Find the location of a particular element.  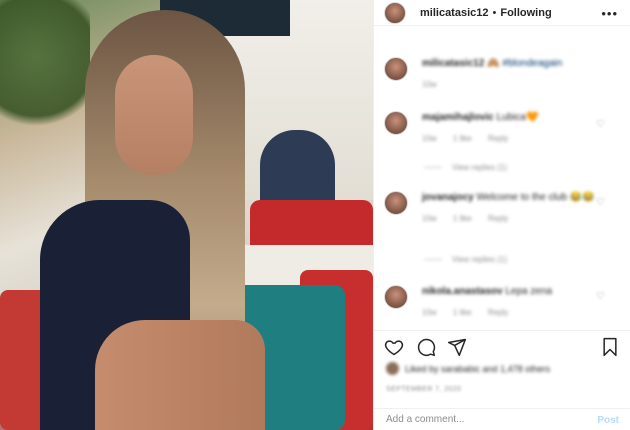

subject-face is located at coordinates (154, 115).